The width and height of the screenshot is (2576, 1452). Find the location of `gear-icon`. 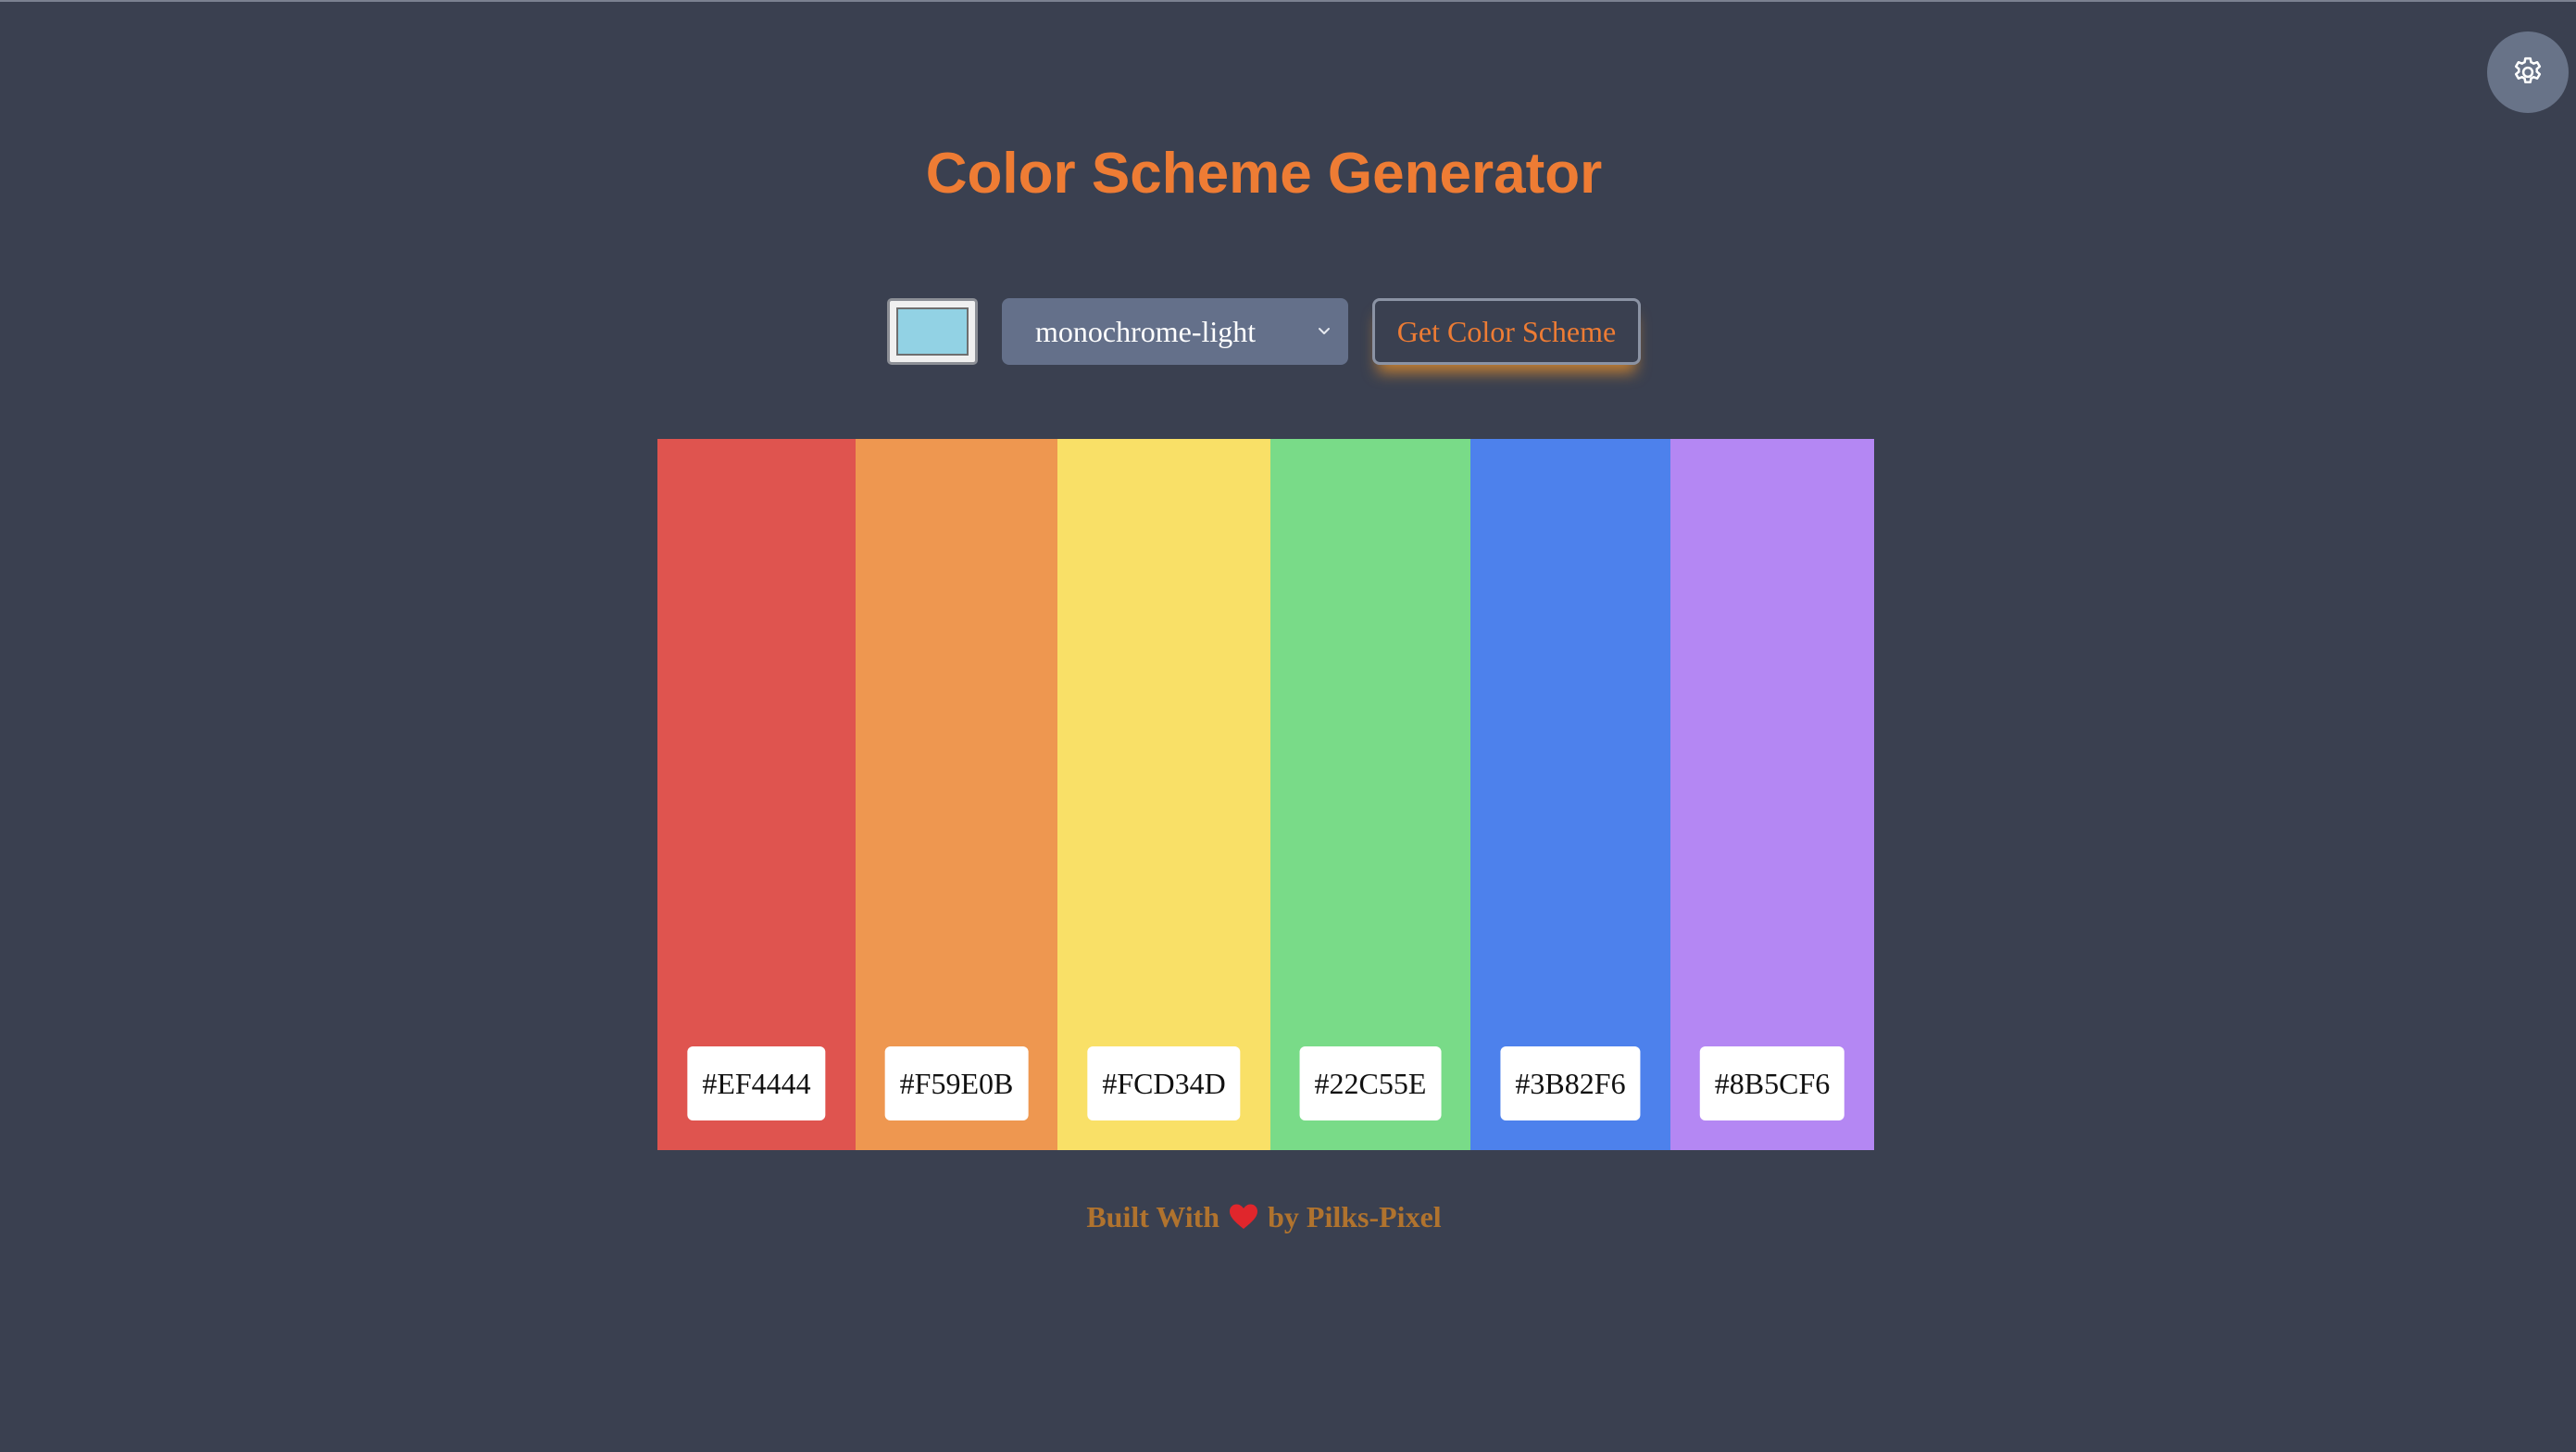

gear-icon is located at coordinates (2528, 70).